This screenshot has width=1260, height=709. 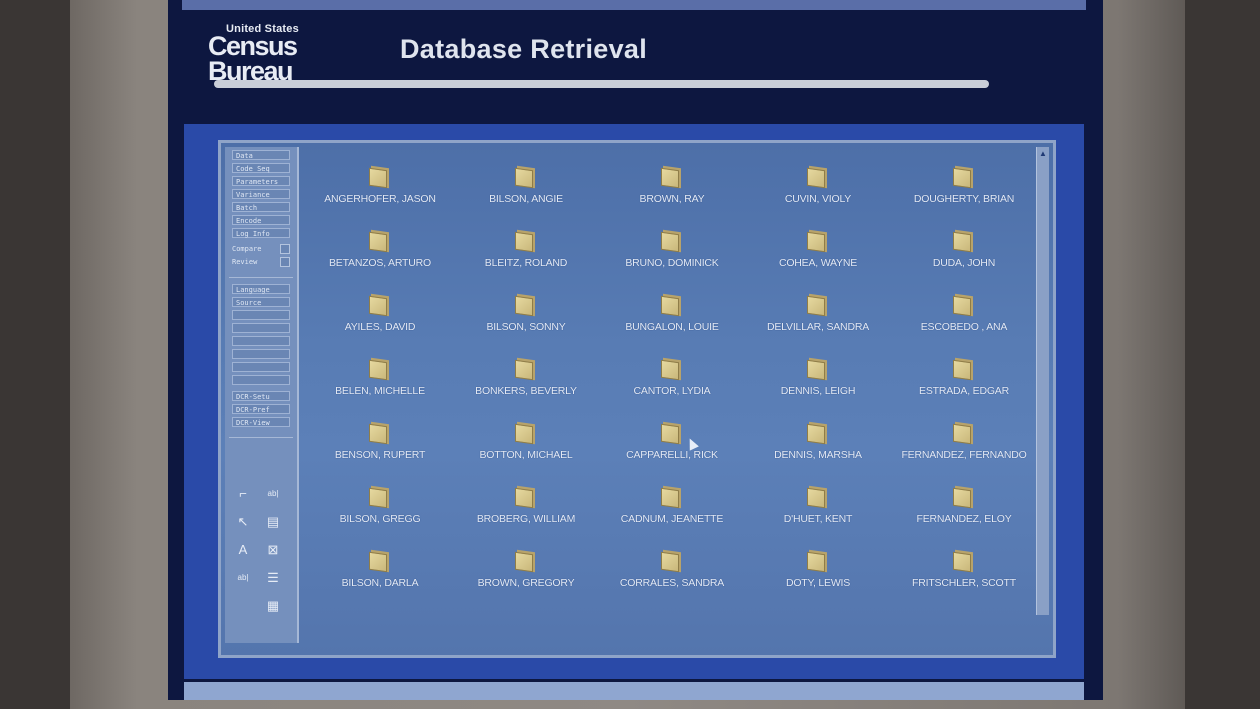 I want to click on panel-button: Parameters, so click(x=261, y=181).